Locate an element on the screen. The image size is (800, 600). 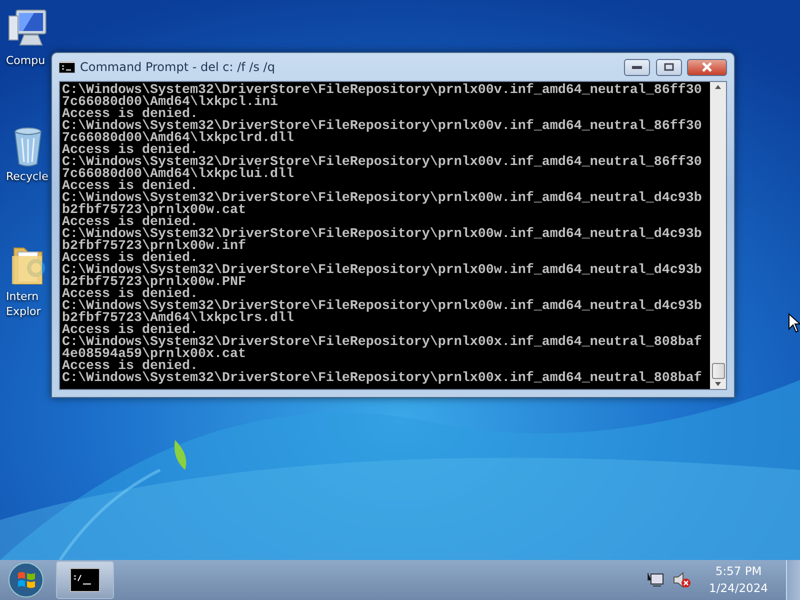
console-line: b2fbf75723\prnlx00w.PNF is located at coordinates (154, 283).